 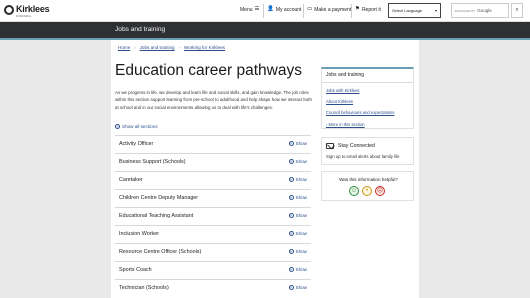 I want to click on search-input: ENHANCED BY Google, so click(x=480, y=10).